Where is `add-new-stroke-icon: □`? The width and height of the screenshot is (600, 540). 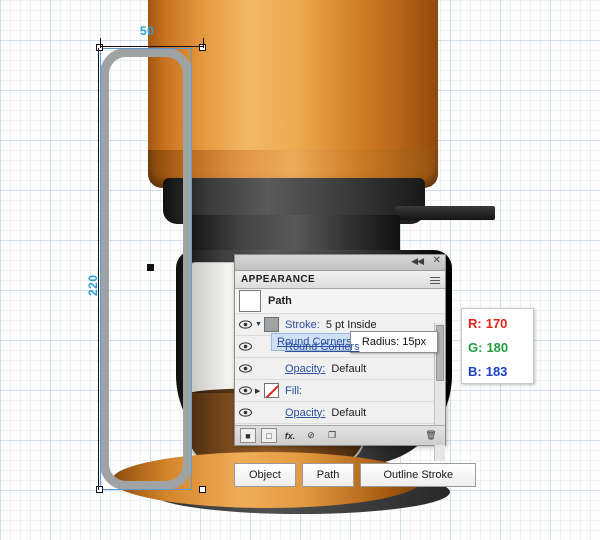 add-new-stroke-icon: □ is located at coordinates (269, 435).